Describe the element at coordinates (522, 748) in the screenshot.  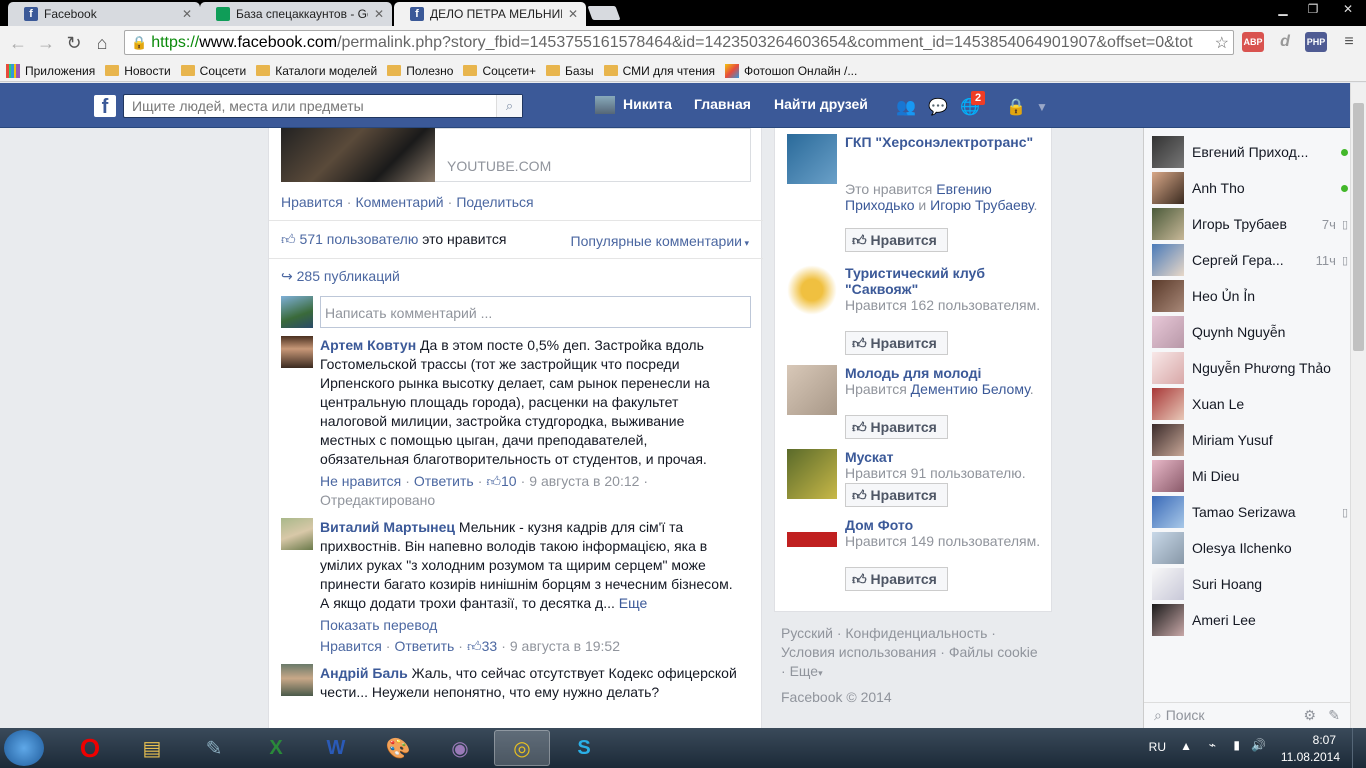
I see `chrome-icon: ◎` at that location.